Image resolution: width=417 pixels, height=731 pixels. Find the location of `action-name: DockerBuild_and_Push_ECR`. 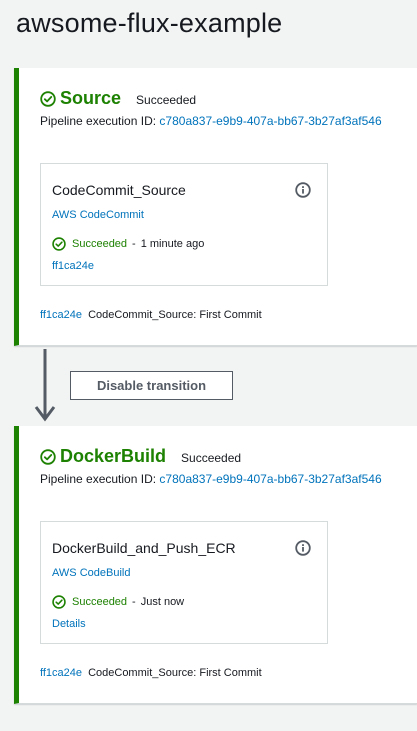

action-name: DockerBuild_and_Push_ECR is located at coordinates (144, 548).